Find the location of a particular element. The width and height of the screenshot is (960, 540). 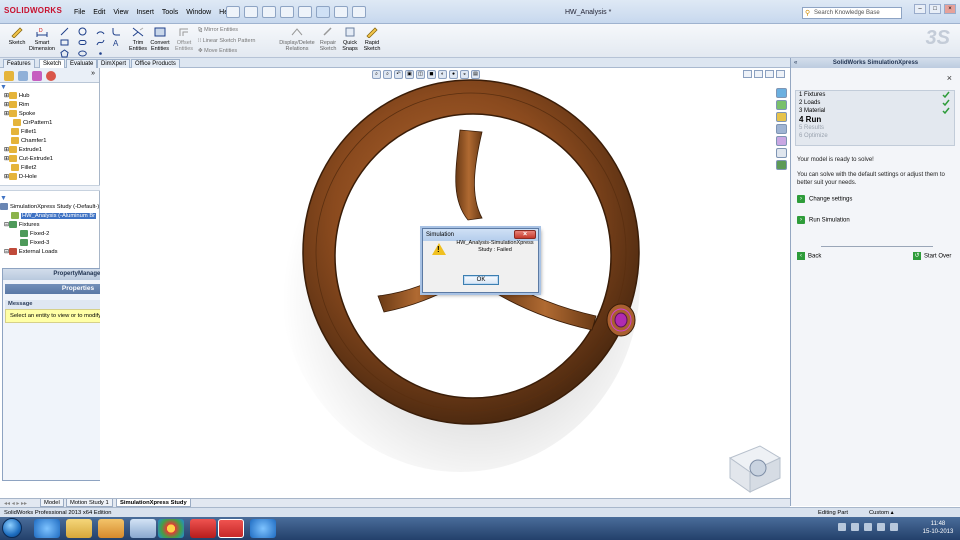

media-player-icon is located at coordinates (111, 528).